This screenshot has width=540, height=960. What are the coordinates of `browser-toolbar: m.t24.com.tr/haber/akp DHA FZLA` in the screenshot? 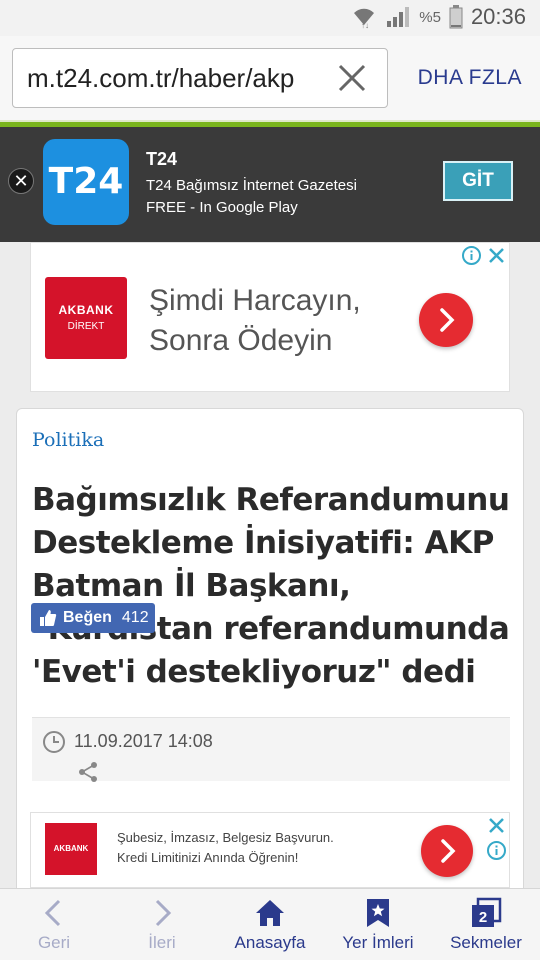 It's located at (270, 78).